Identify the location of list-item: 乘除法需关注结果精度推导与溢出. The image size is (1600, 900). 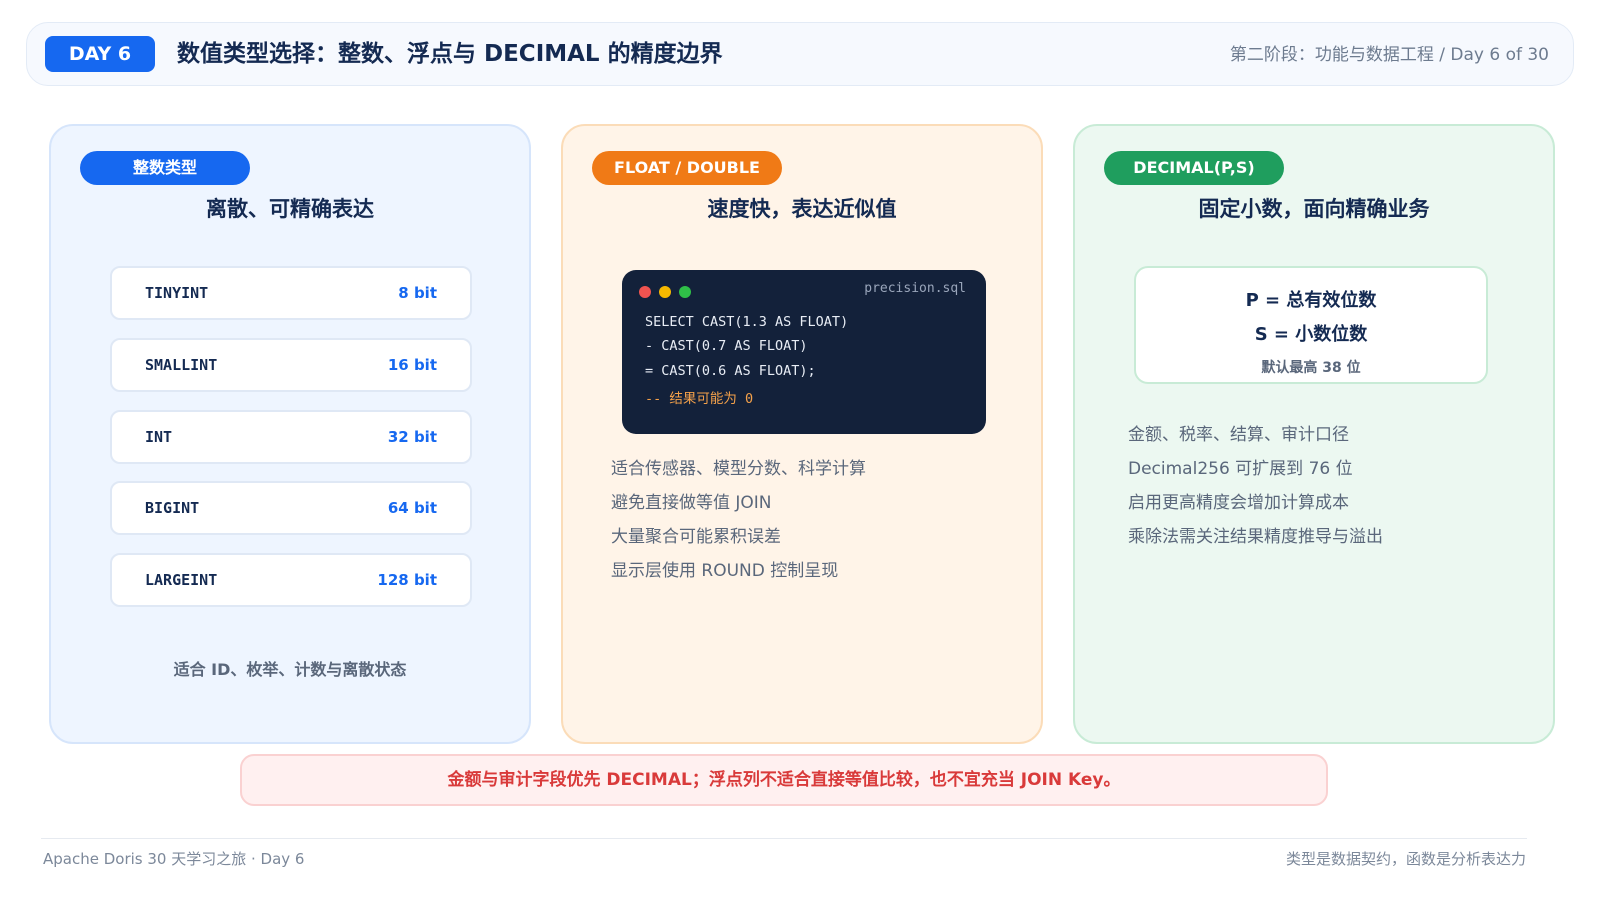
(1255, 537).